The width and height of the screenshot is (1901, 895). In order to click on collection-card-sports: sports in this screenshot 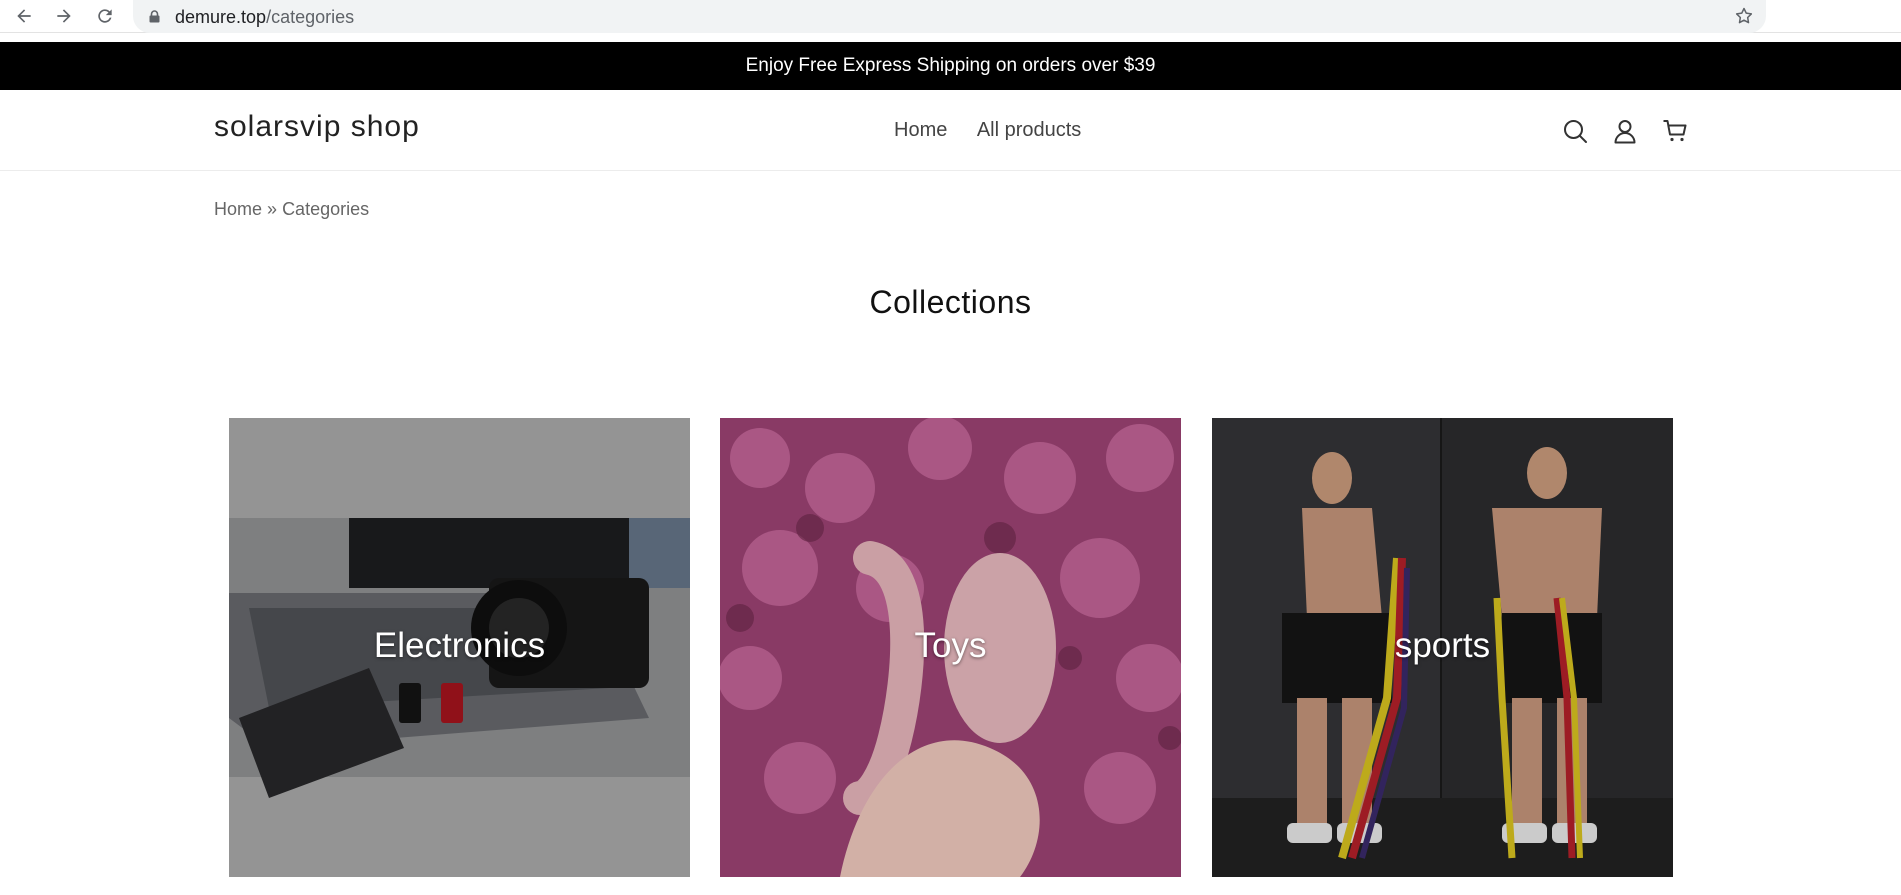, I will do `click(1442, 647)`.